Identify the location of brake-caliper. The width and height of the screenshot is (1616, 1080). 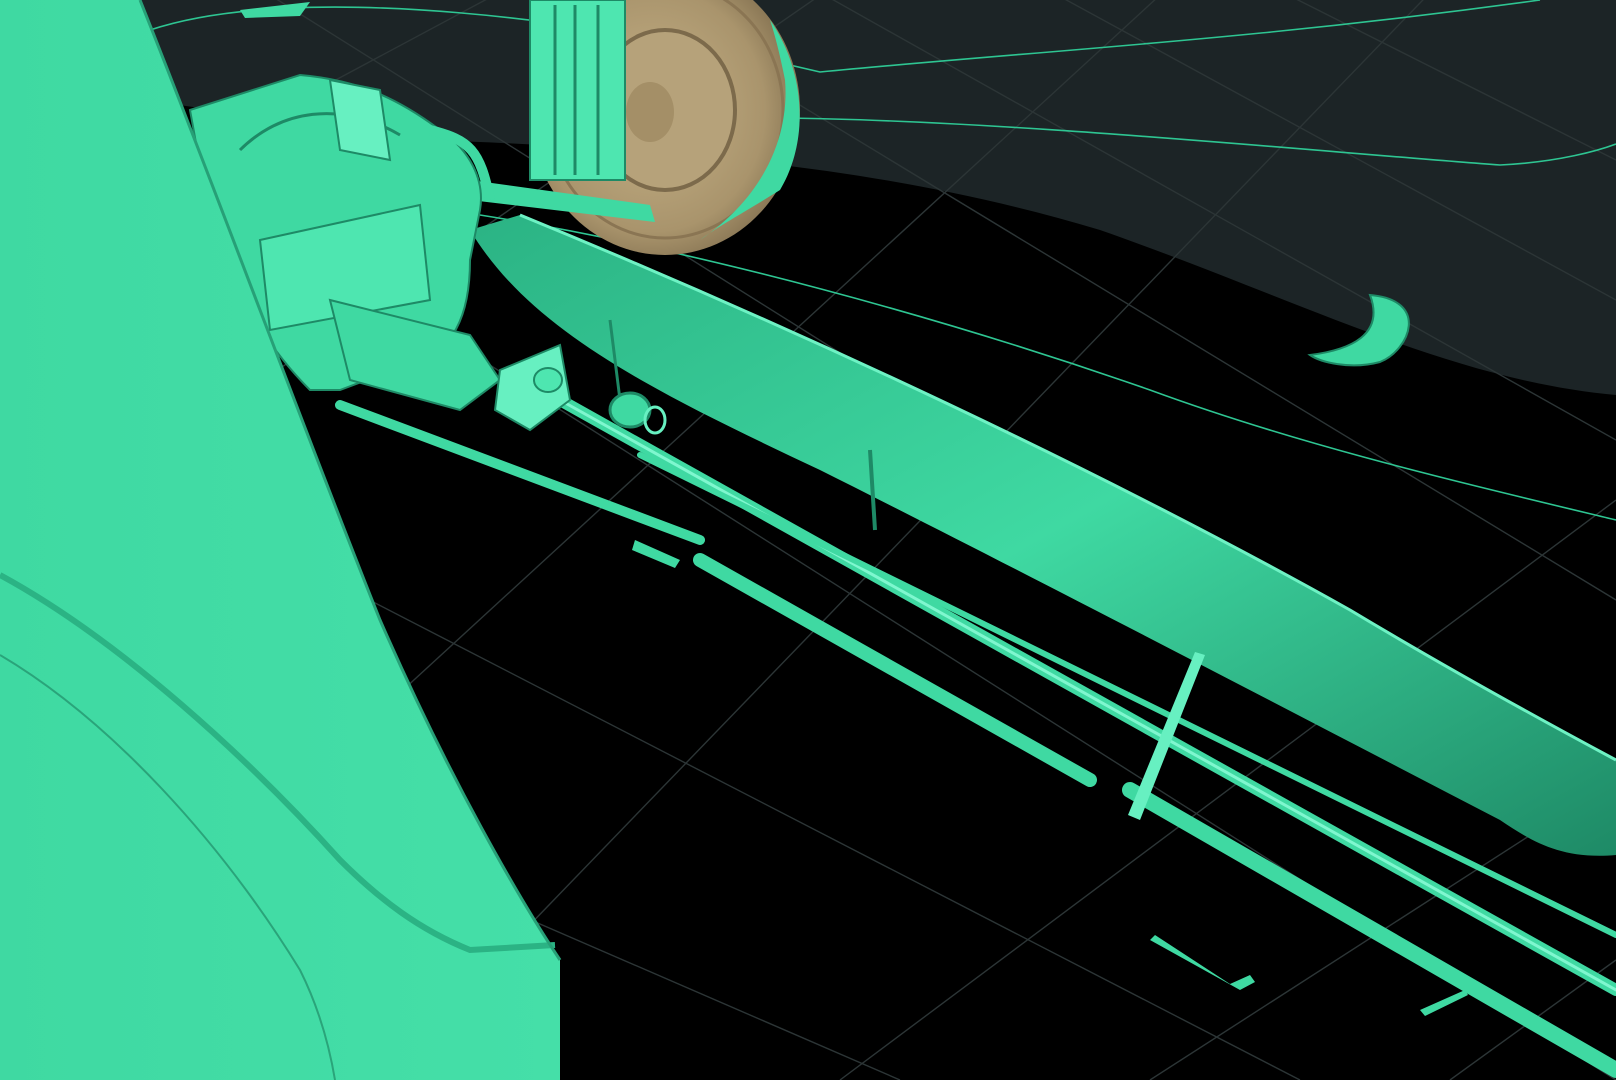
(577, 90).